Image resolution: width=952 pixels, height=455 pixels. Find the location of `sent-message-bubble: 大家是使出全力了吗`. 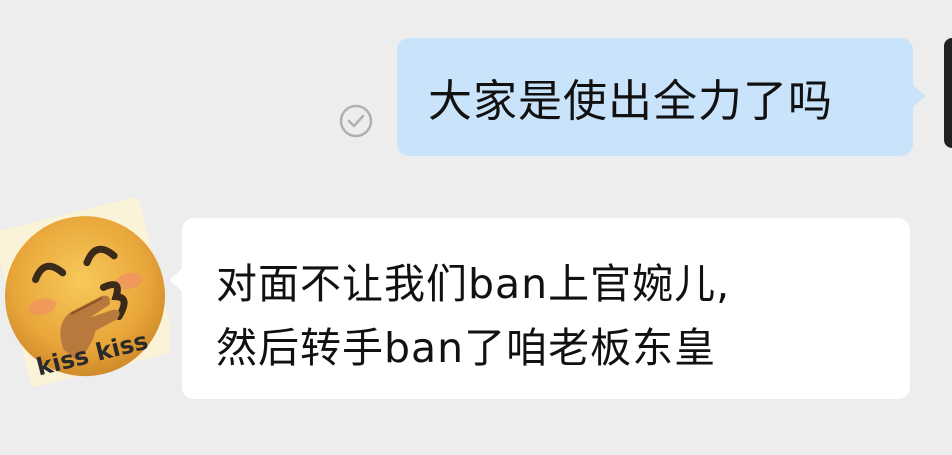

sent-message-bubble: 大家是使出全力了吗 is located at coordinates (661, 97).